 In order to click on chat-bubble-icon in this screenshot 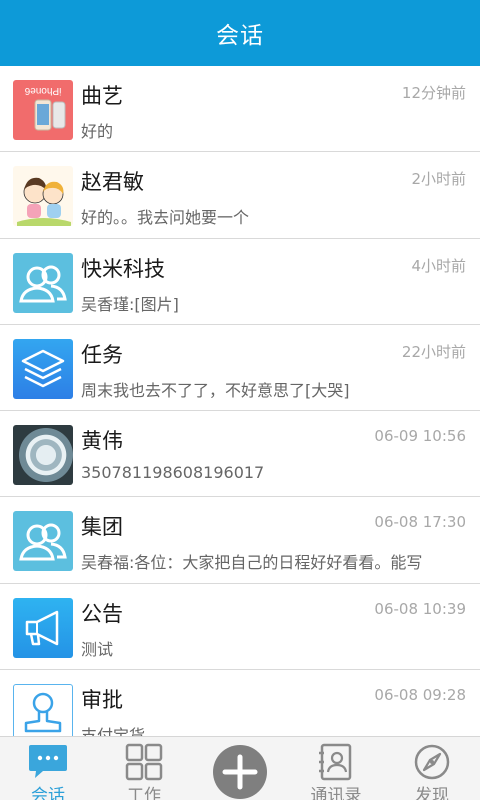, I will do `click(48, 764)`.